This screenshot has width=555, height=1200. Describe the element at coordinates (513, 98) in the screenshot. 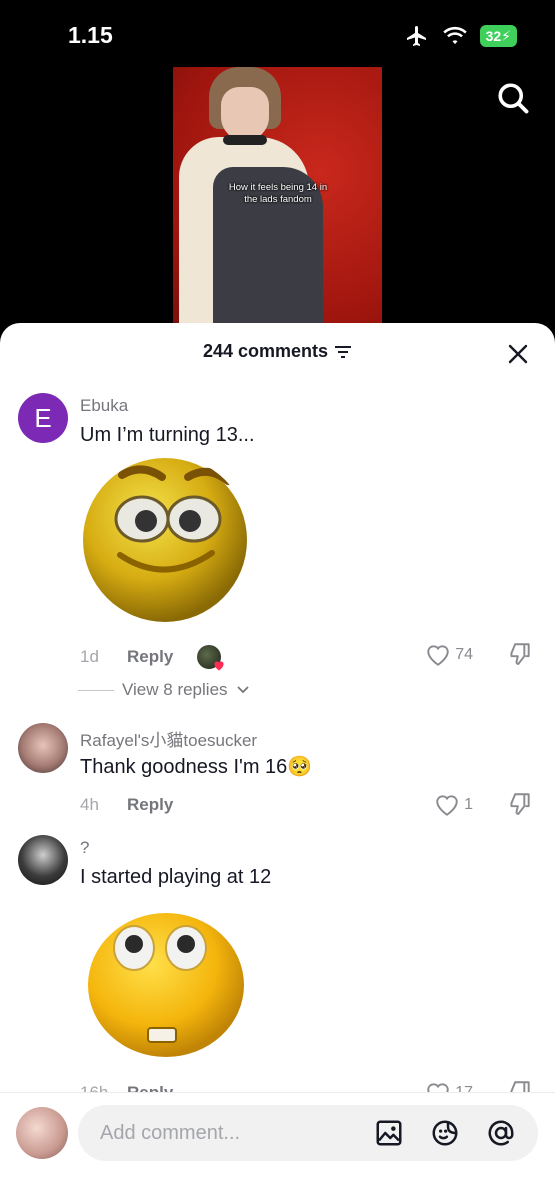

I see `search-icon` at that location.